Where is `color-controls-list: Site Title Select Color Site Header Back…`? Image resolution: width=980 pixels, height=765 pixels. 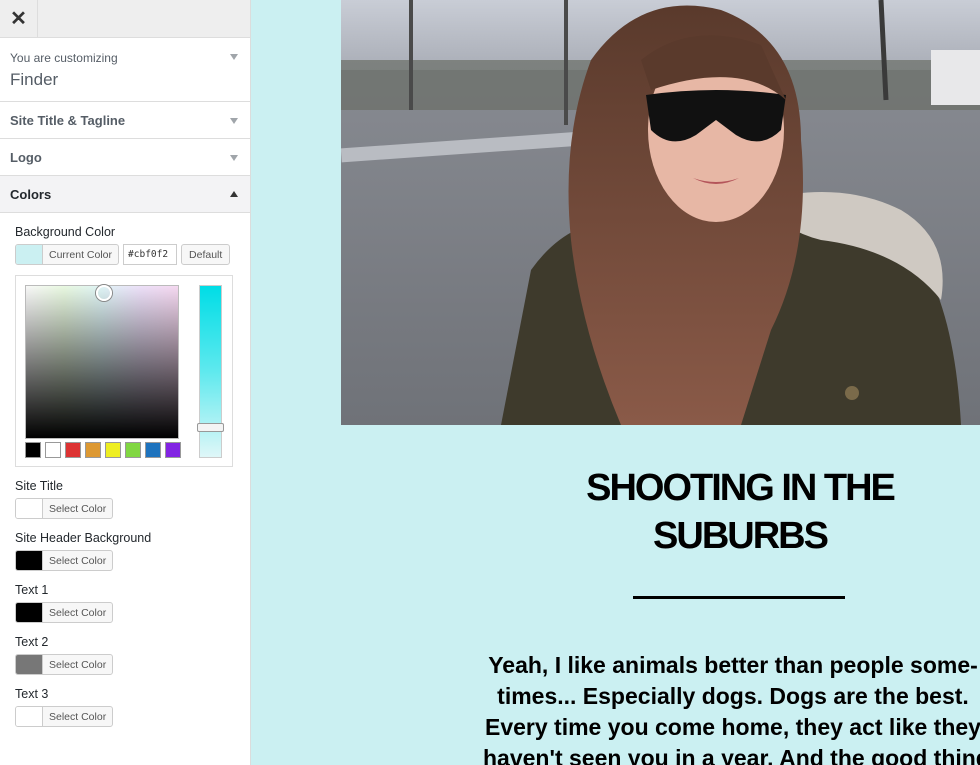 color-controls-list: Site Title Select Color Site Header Back… is located at coordinates (125, 597).